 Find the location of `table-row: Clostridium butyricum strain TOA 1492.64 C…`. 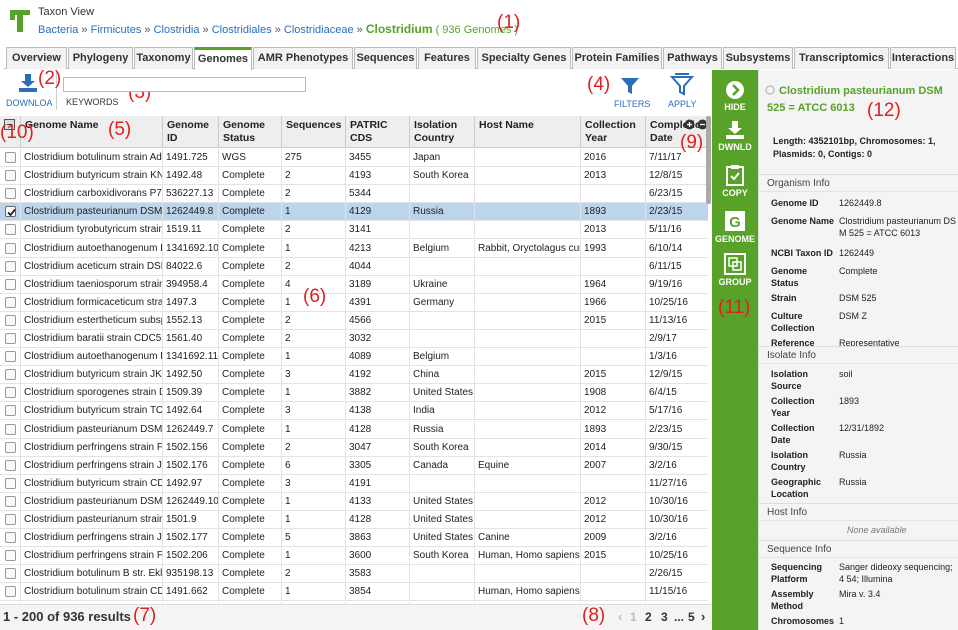

table-row: Clostridium butyricum strain TOA 1492.64 C… is located at coordinates (354, 411).